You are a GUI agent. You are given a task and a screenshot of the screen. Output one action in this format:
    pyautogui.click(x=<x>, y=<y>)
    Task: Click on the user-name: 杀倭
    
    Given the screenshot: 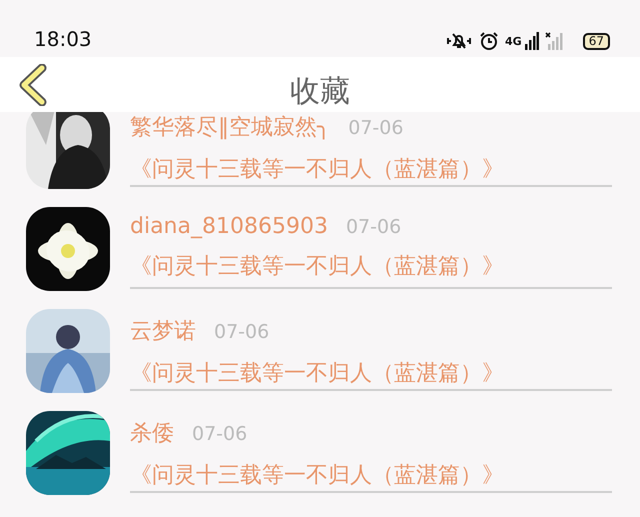 What is the action you would take?
    pyautogui.click(x=152, y=433)
    